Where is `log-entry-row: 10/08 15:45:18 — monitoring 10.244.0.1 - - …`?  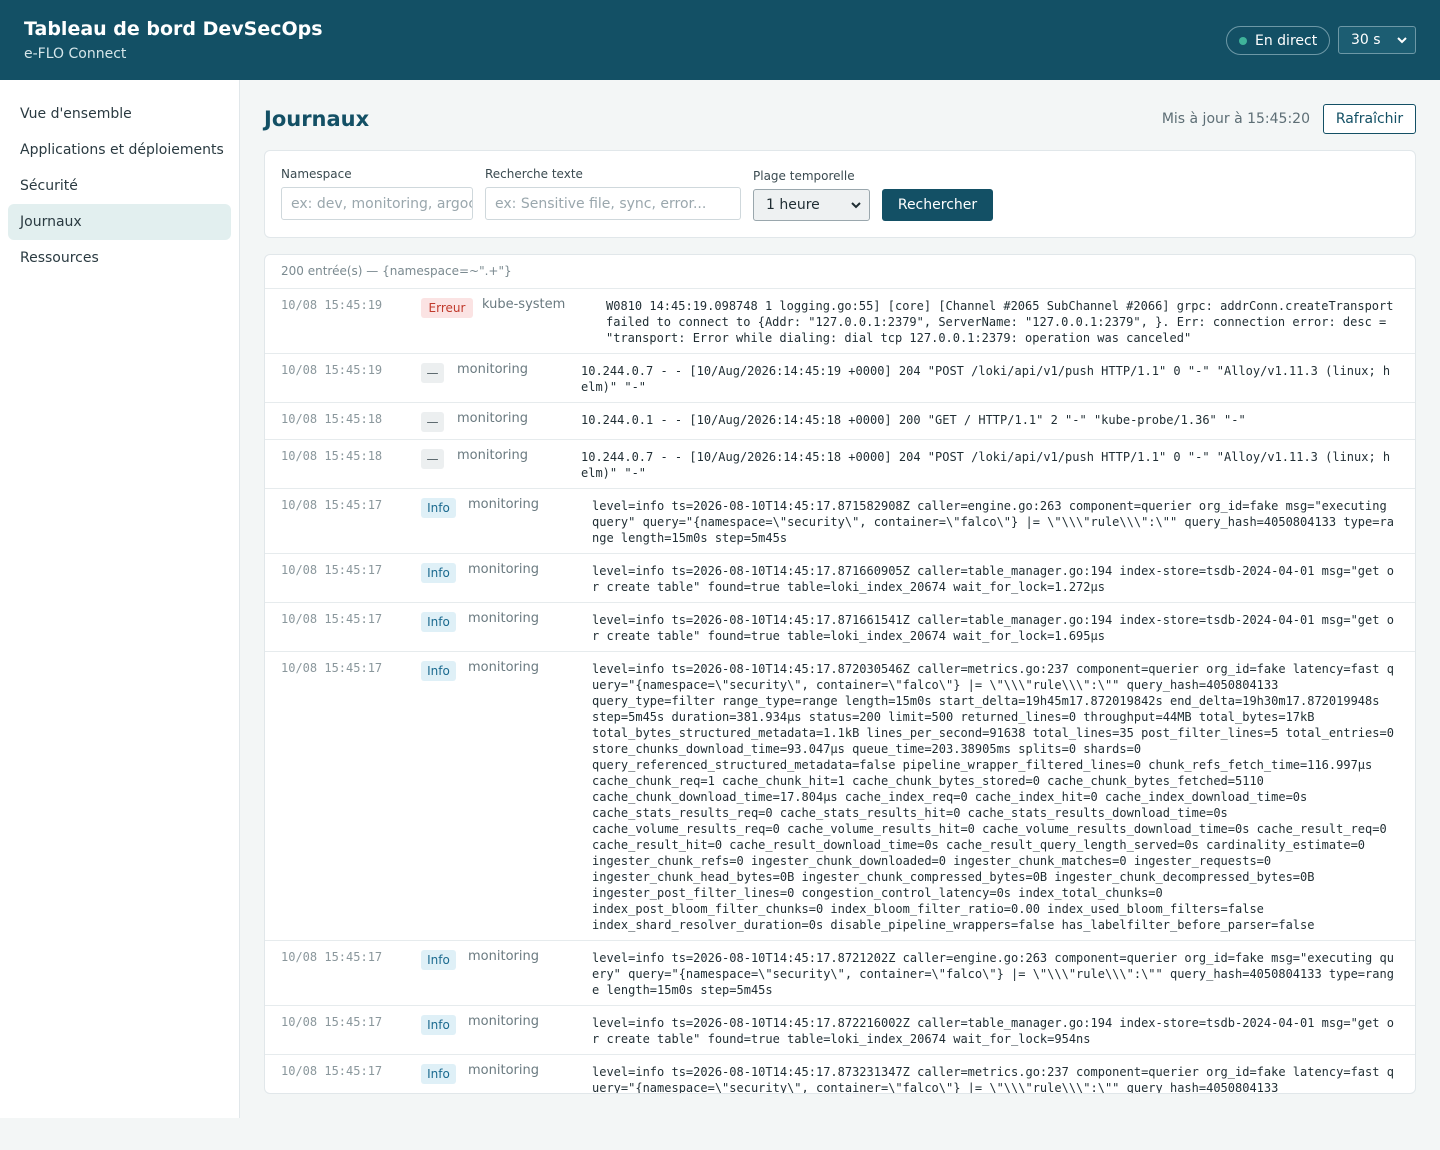 log-entry-row: 10/08 15:45:18 — monitoring 10.244.0.1 - - … is located at coordinates (840, 421).